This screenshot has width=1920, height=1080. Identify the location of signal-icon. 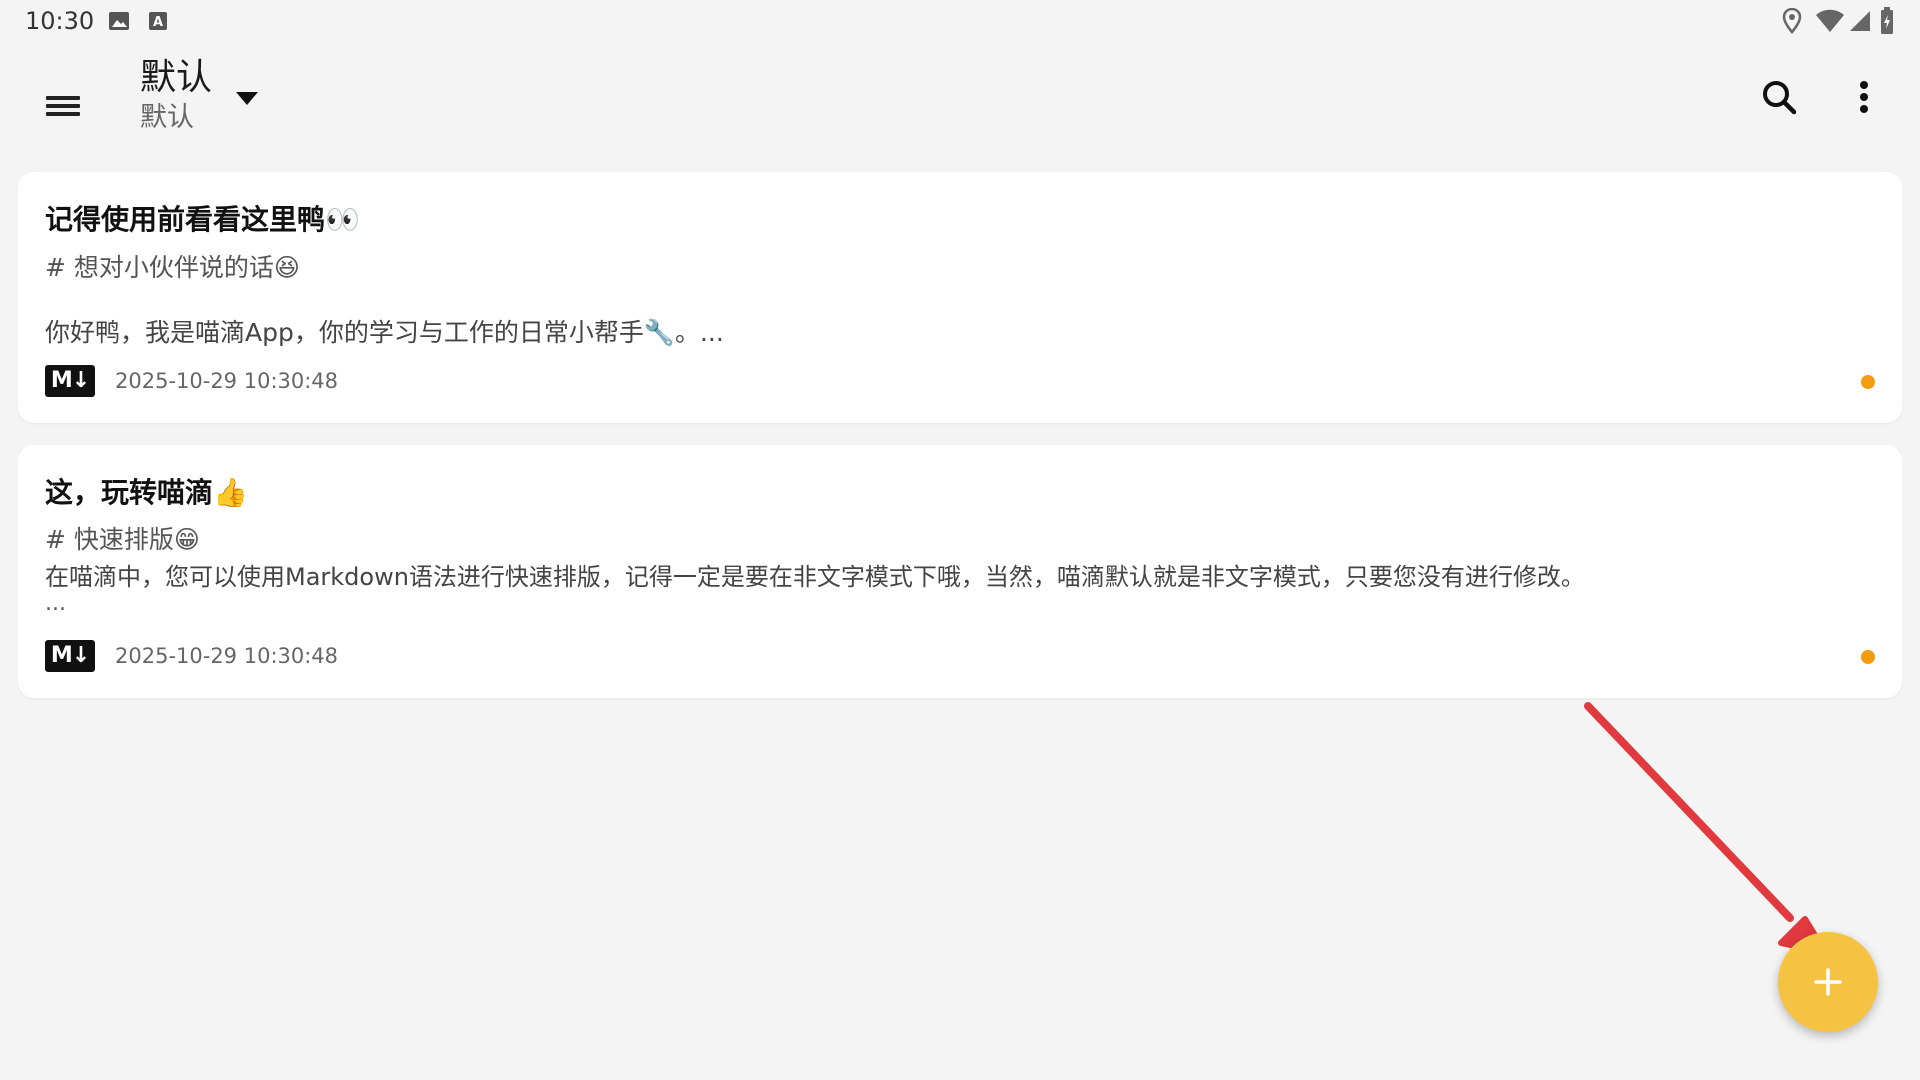
(1860, 23).